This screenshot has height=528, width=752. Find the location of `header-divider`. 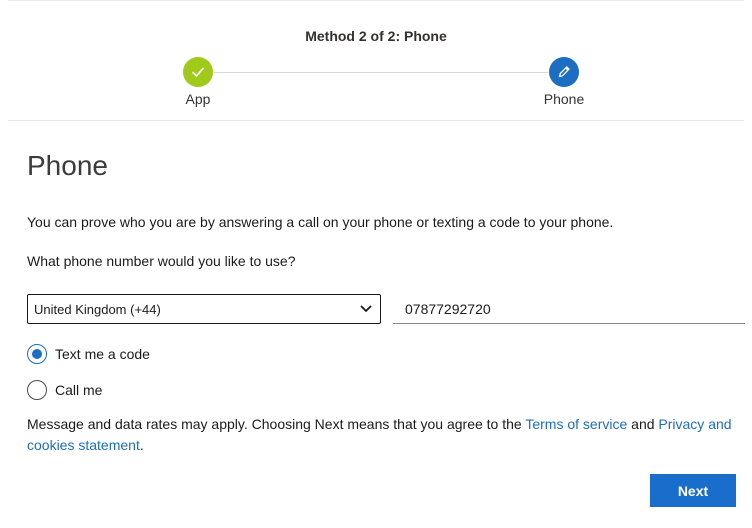

header-divider is located at coordinates (376, 120).